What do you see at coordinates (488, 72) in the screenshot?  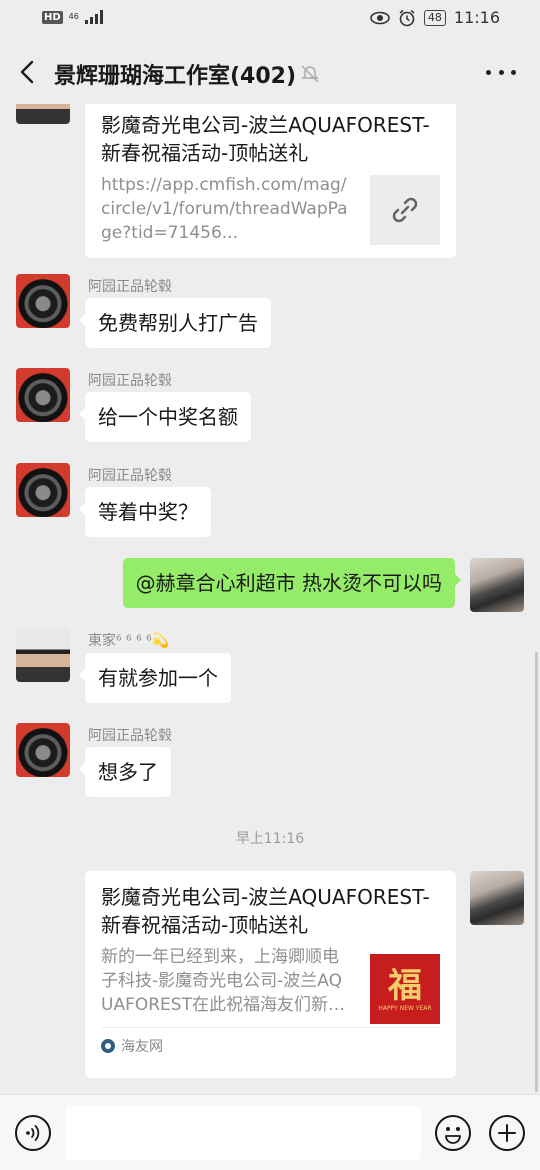 I see `more-icon` at bounding box center [488, 72].